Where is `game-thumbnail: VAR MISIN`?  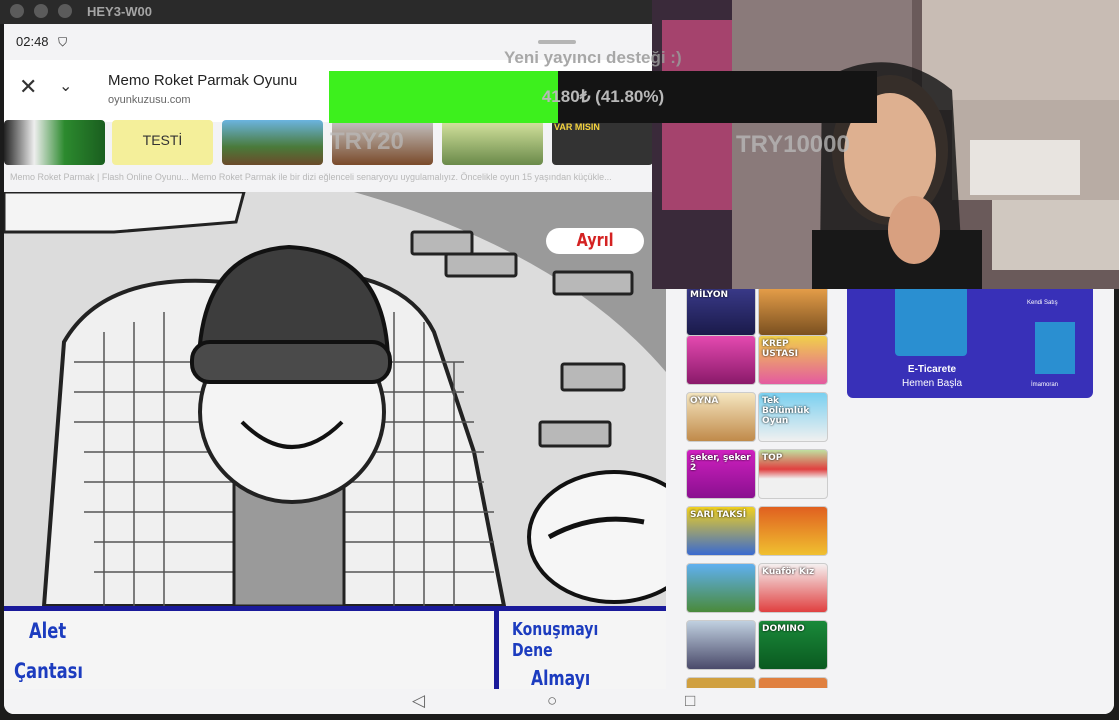
game-thumbnail: VAR MISIN is located at coordinates (602, 142).